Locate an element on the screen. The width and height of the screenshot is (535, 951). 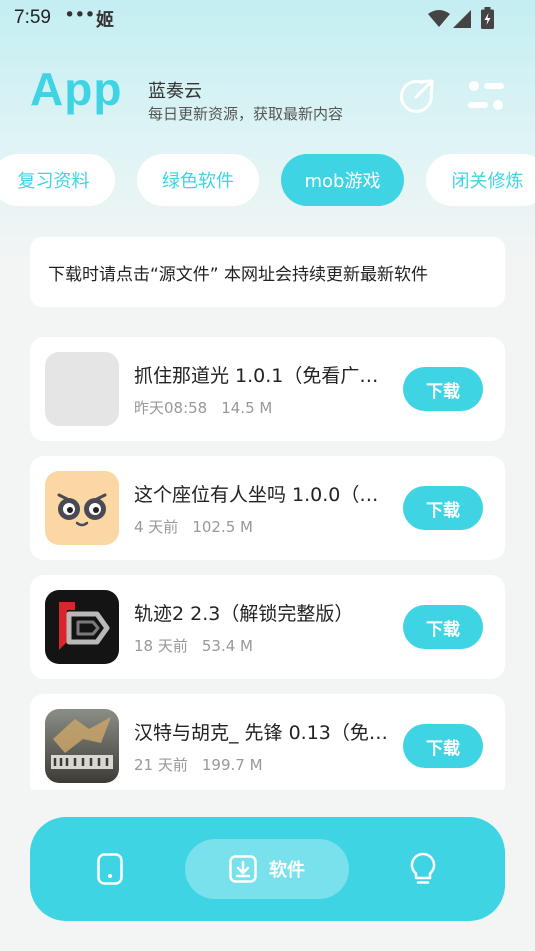
nav-software-label: 软件 is located at coordinates (287, 870).